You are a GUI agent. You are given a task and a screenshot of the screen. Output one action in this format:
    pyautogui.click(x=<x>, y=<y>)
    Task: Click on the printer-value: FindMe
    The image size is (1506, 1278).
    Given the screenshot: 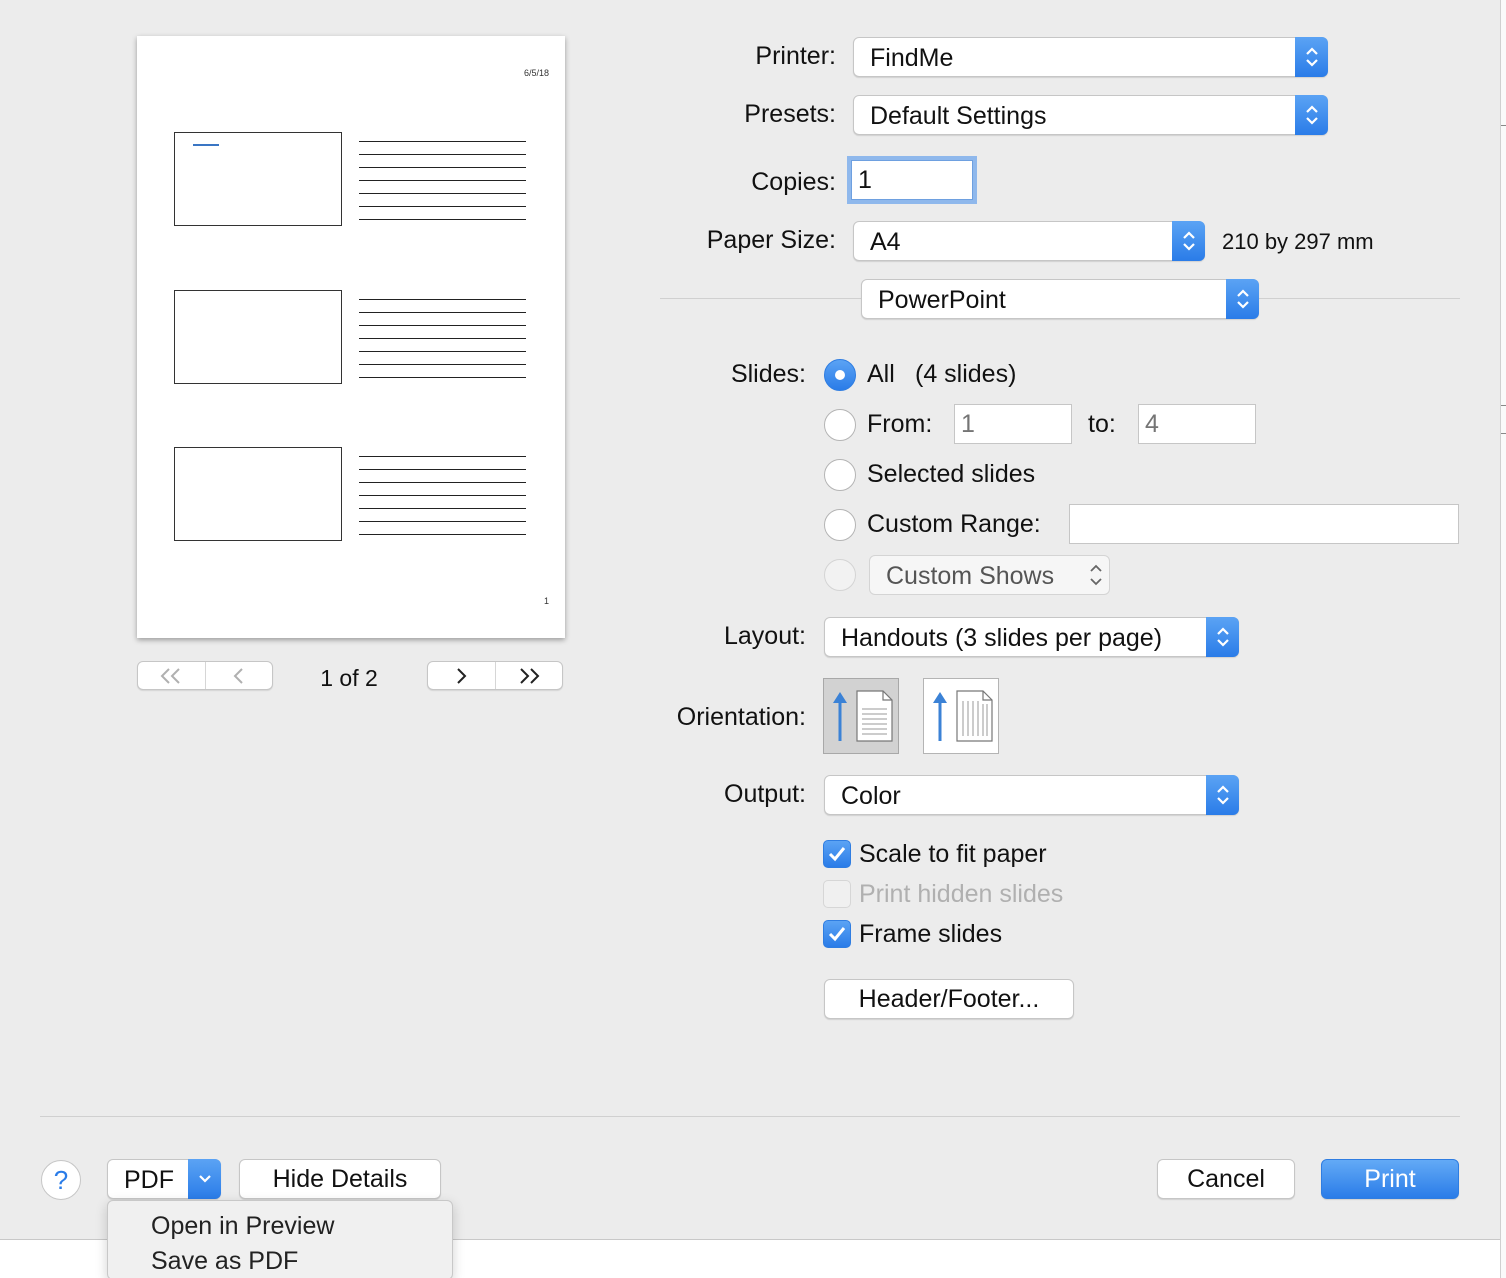 What is the action you would take?
    pyautogui.click(x=912, y=58)
    